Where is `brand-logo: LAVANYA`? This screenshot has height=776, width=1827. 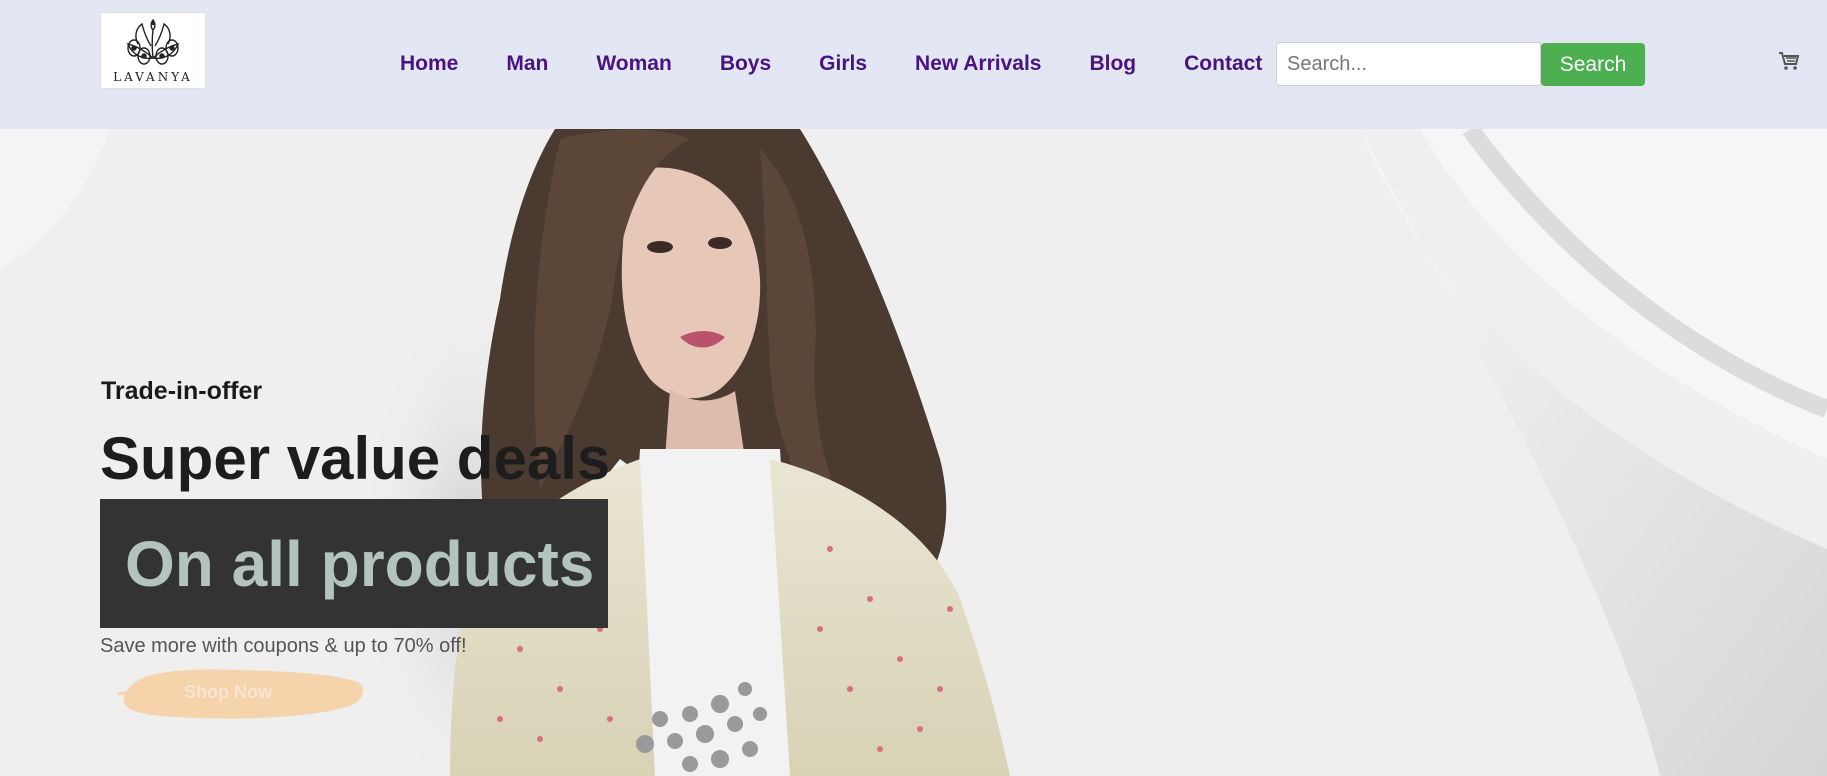
brand-logo: LAVANYA is located at coordinates (153, 50).